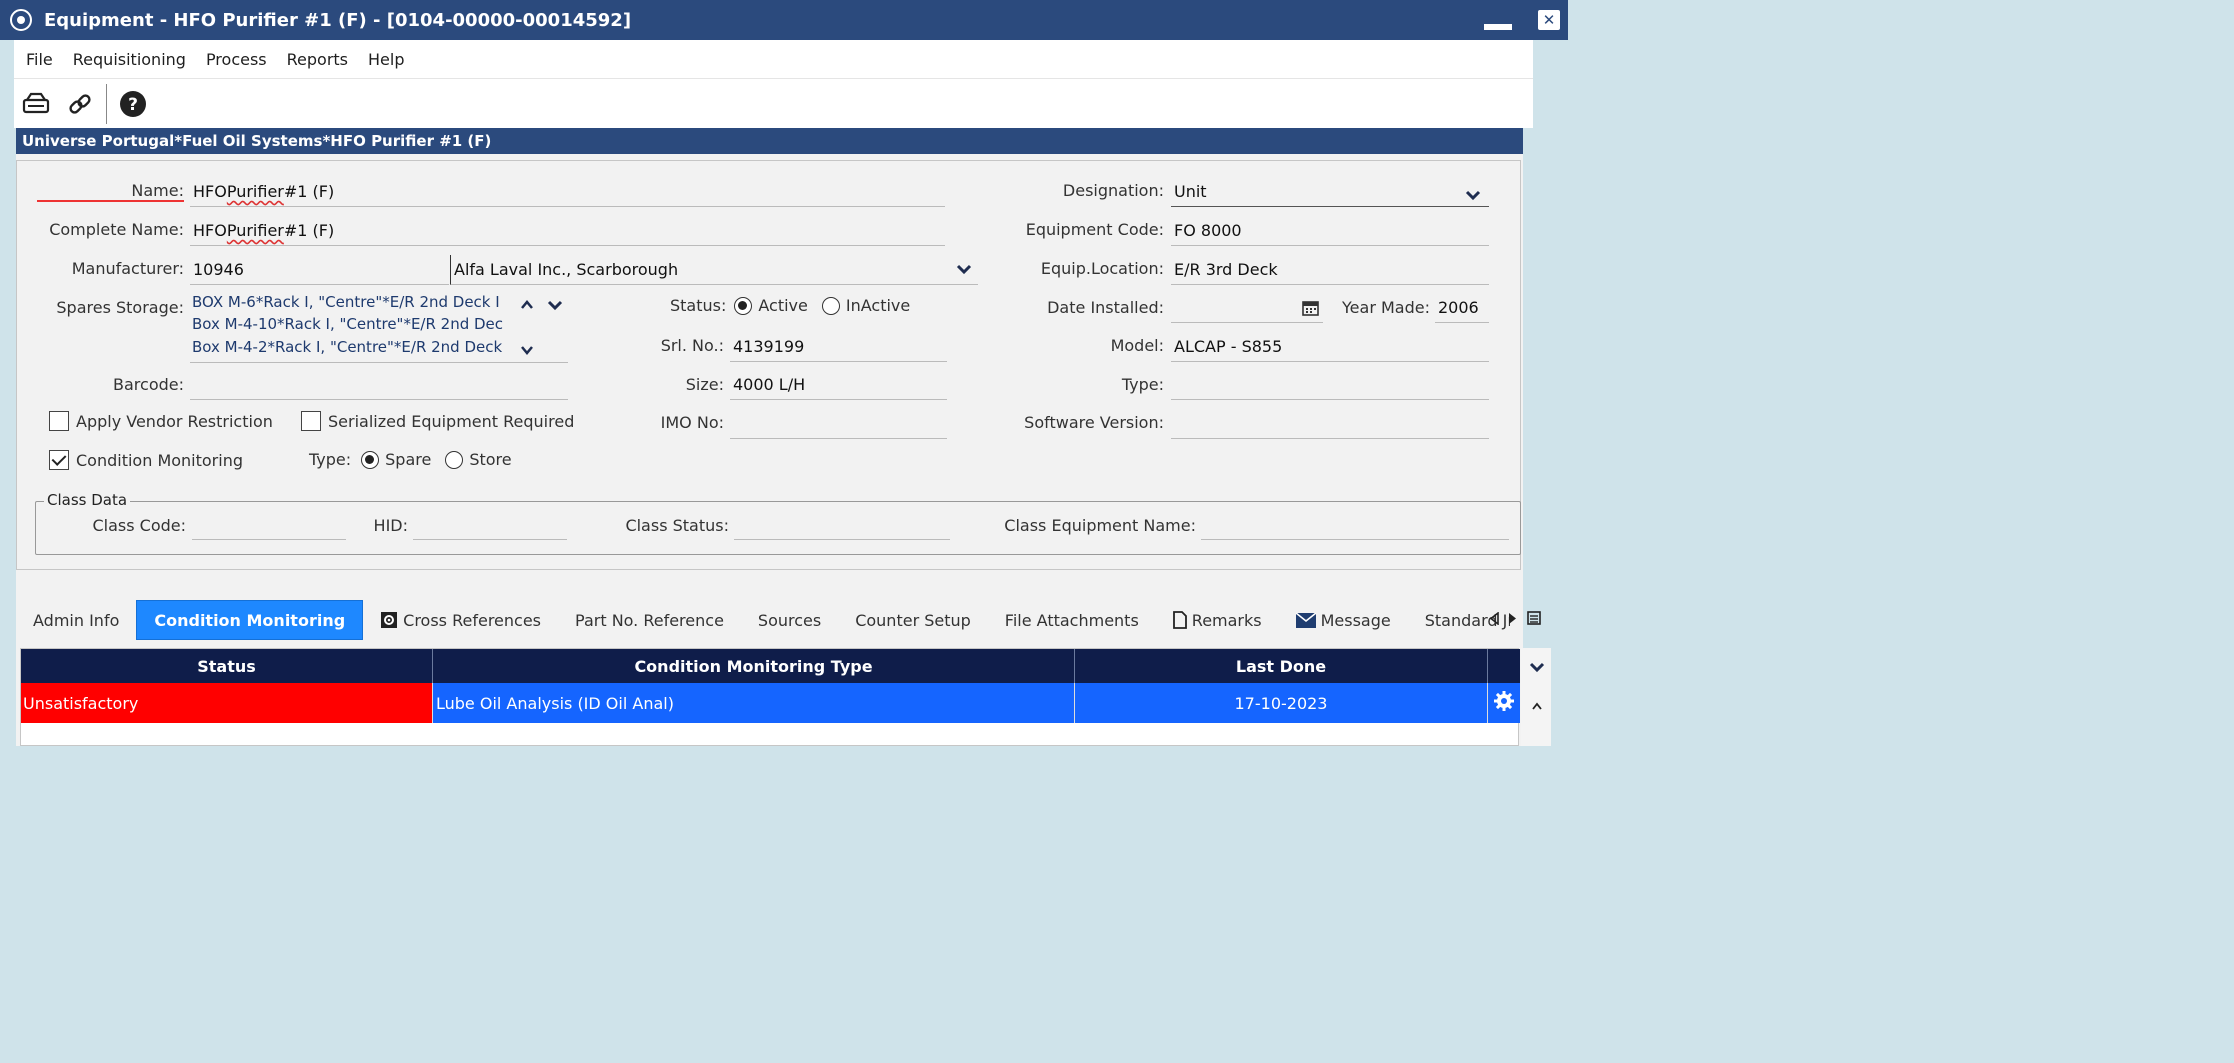 Image resolution: width=2234 pixels, height=1063 pixels. What do you see at coordinates (790, 305) in the screenshot?
I see `status-radio-group: Status: Active InActive` at bounding box center [790, 305].